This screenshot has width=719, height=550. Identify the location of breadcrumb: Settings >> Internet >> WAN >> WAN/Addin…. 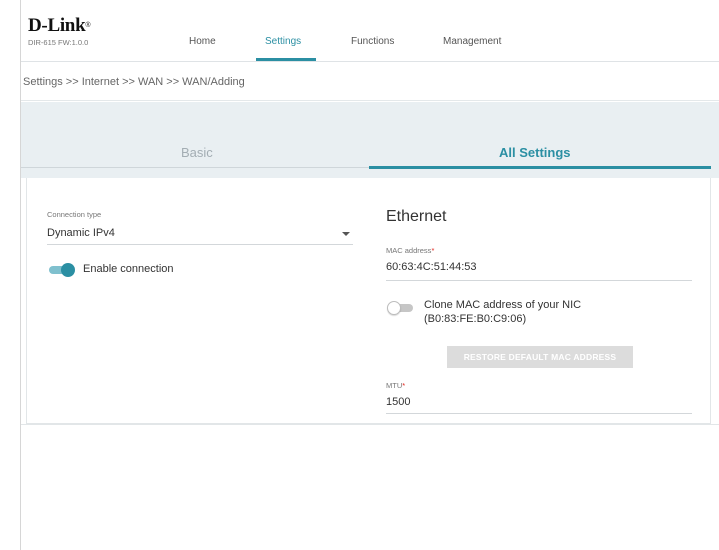
(134, 82).